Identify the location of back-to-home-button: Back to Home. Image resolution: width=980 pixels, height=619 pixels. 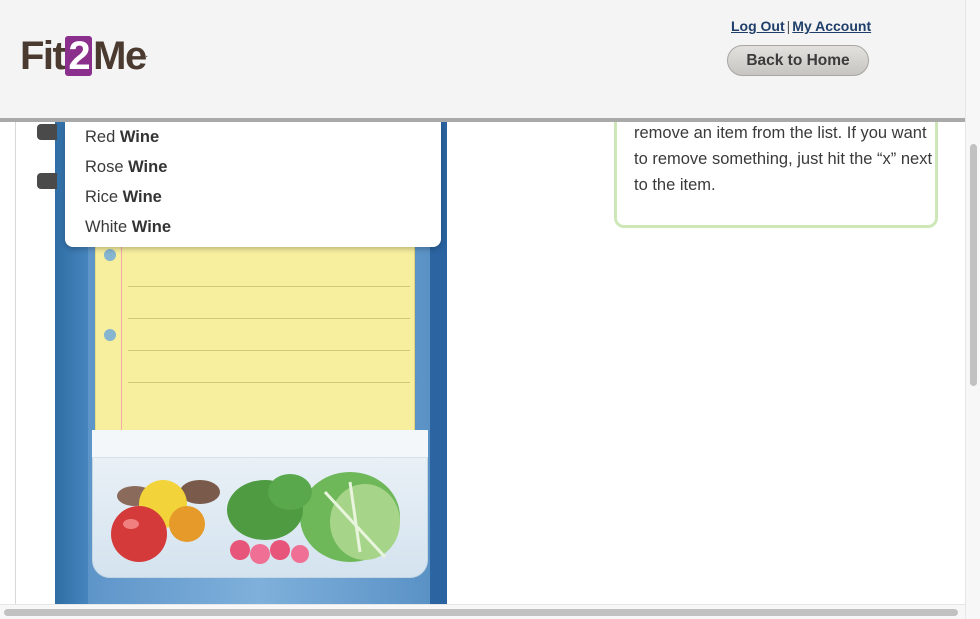
(798, 60).